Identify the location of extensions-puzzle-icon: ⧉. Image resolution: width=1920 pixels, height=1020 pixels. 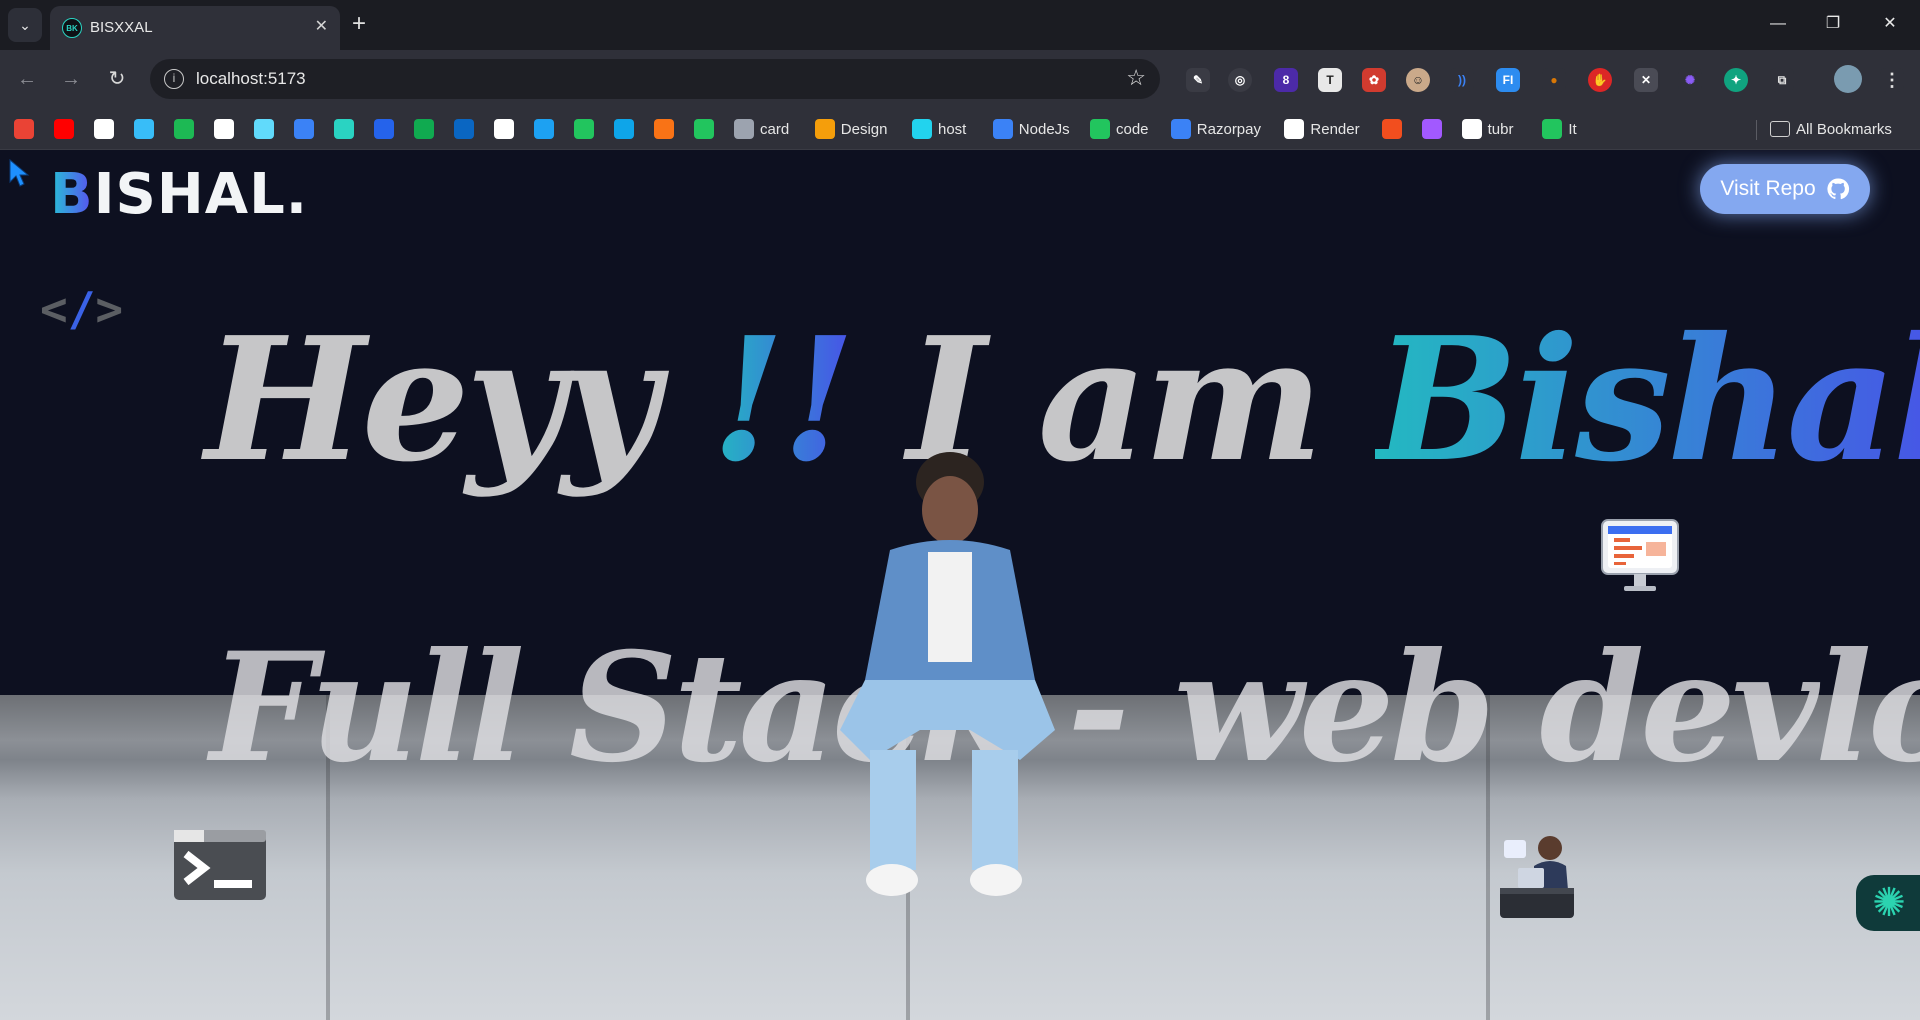
(1782, 80).